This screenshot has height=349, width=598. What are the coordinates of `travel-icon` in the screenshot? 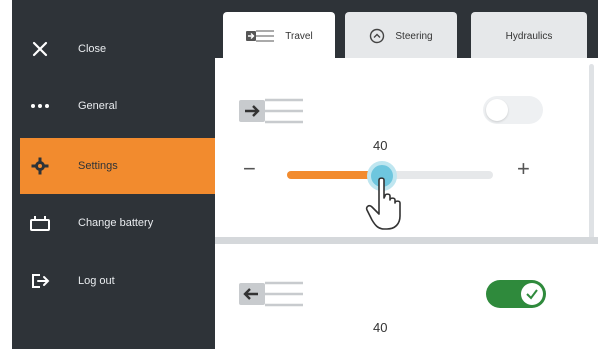 It's located at (260, 36).